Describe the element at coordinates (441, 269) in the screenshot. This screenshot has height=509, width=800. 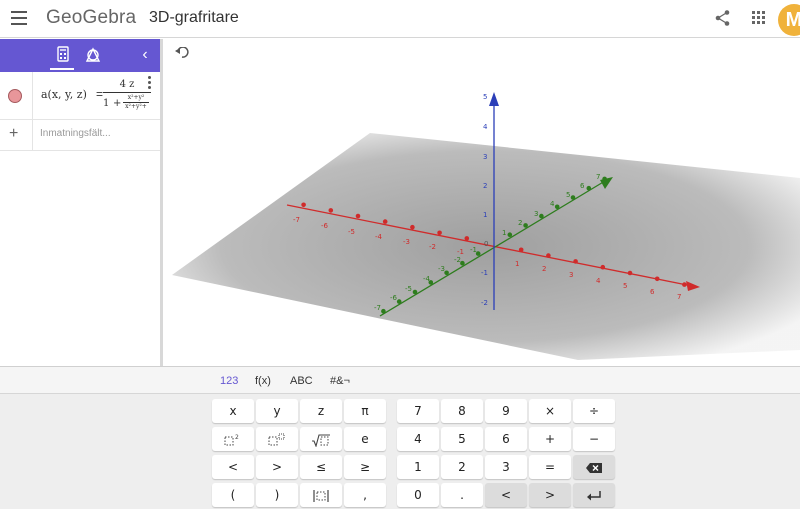
I see `y-tick-label: -3` at that location.